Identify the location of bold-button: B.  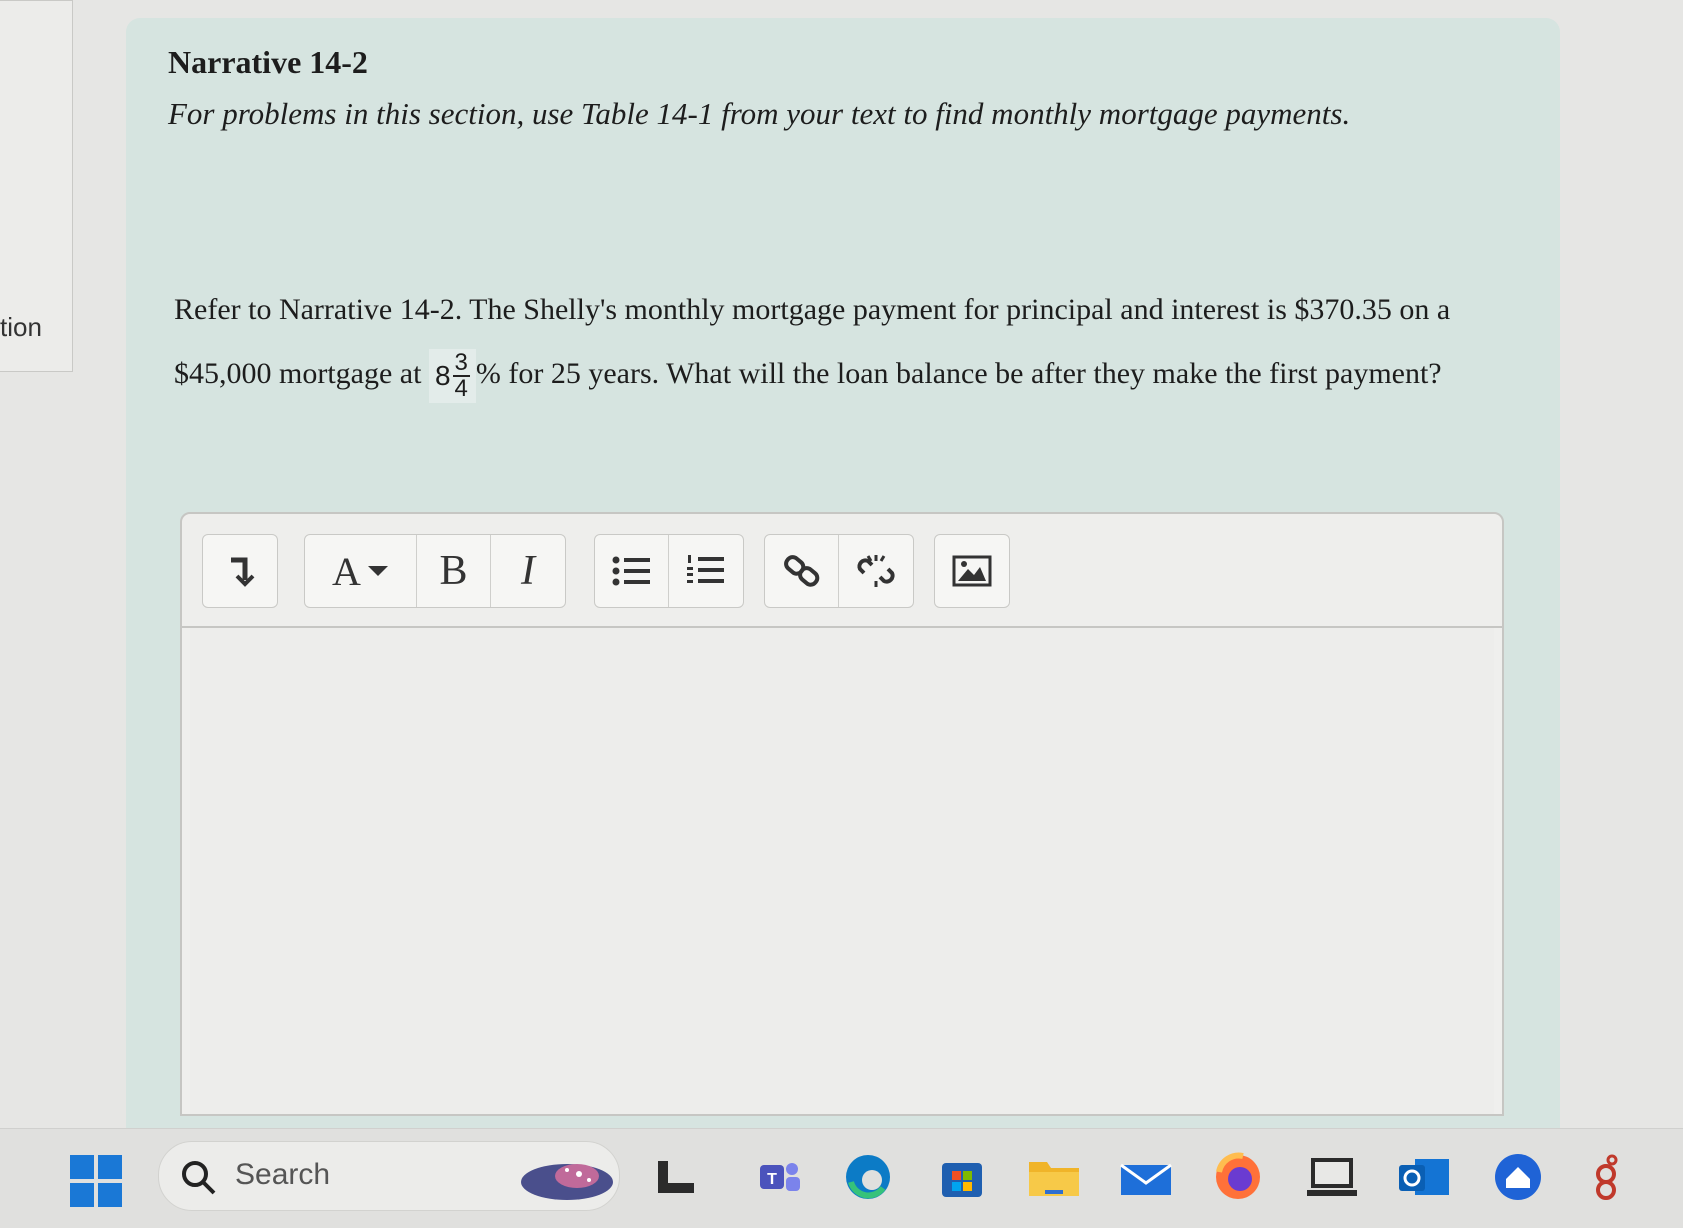
(454, 571).